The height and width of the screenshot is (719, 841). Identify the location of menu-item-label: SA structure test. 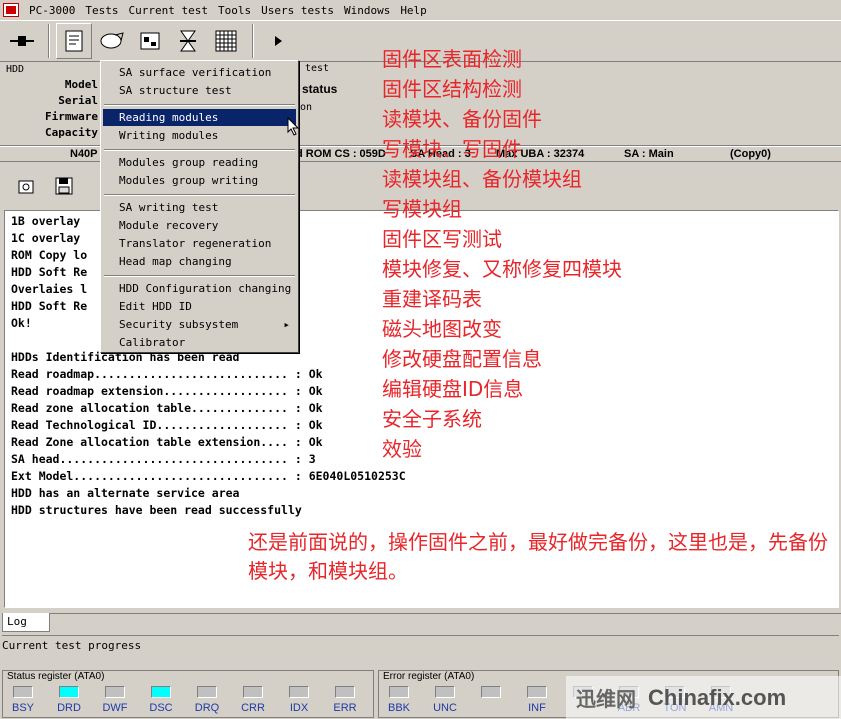
(175, 90).